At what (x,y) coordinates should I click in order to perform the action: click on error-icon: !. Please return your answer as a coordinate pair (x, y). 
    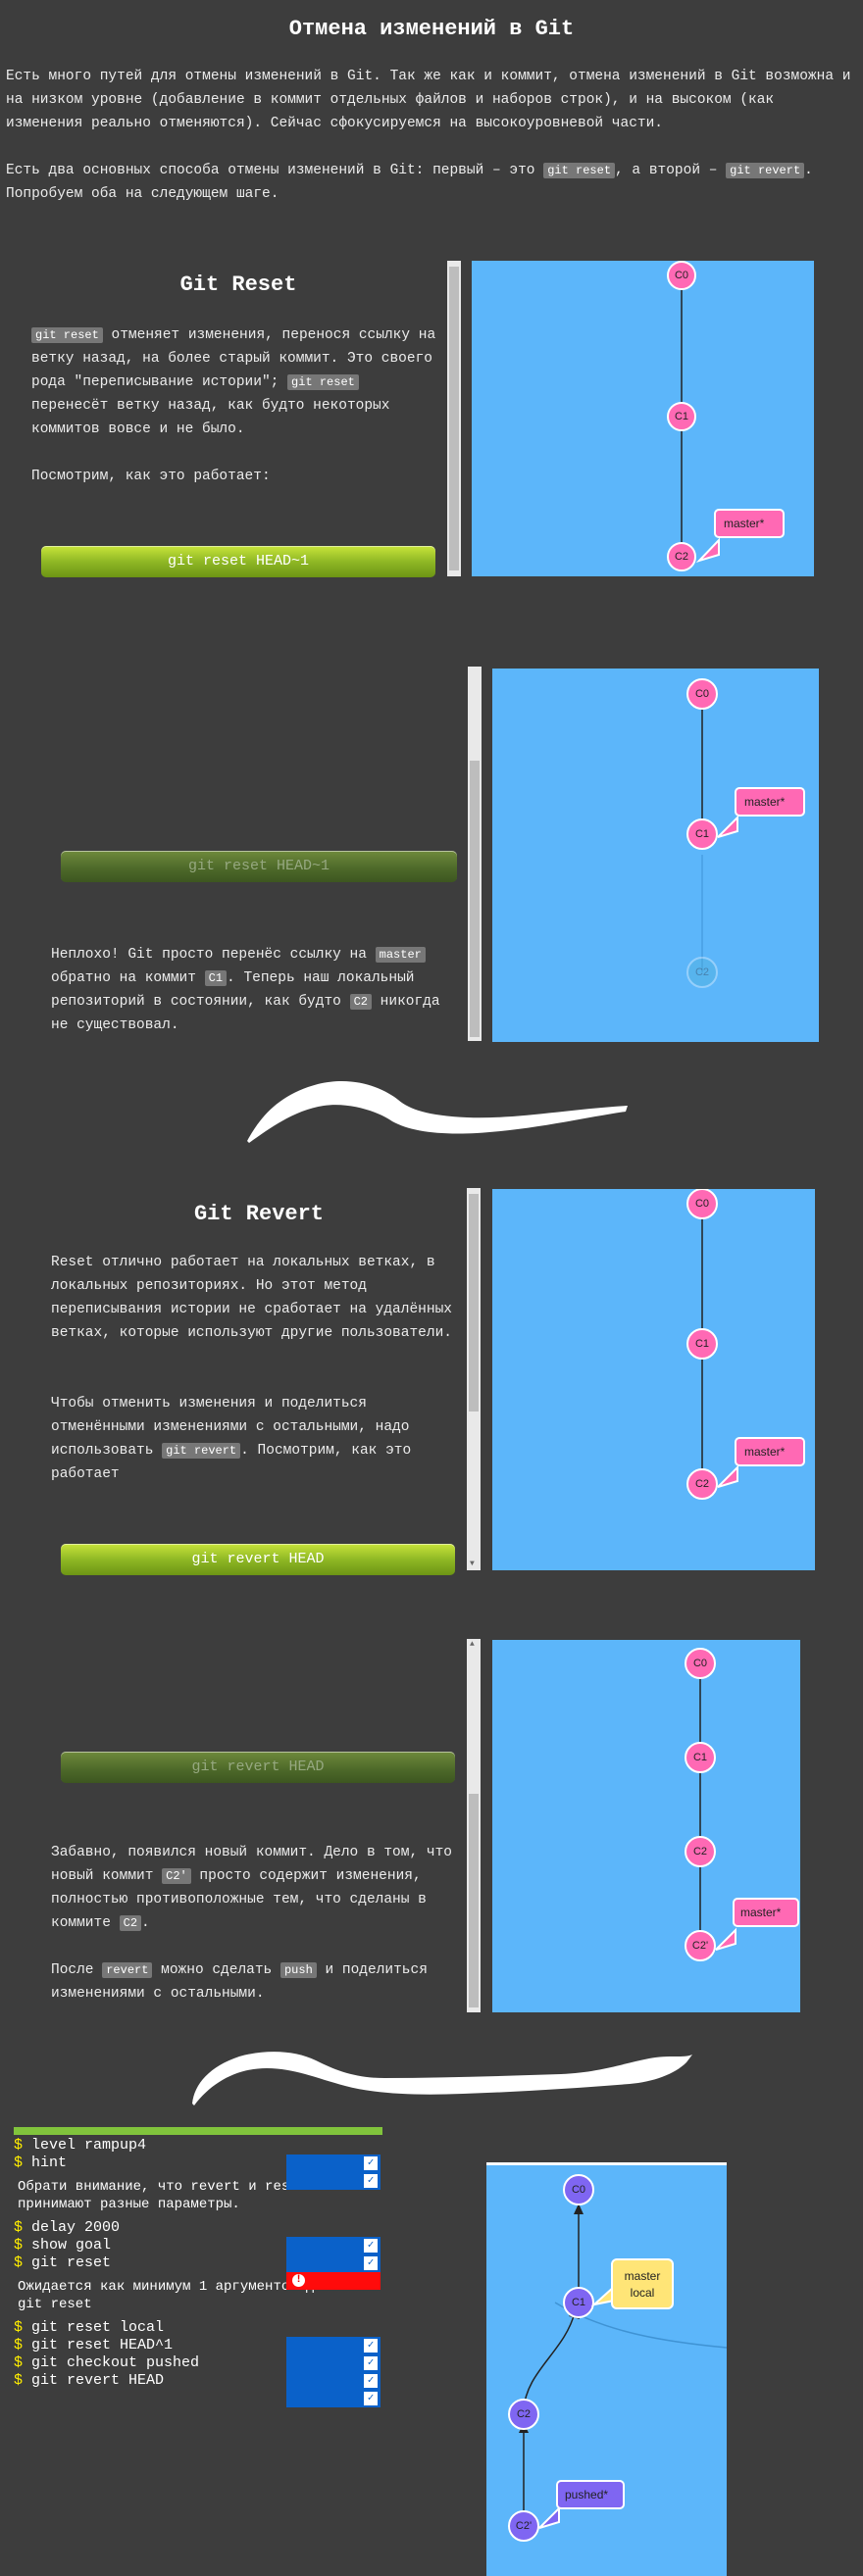
    Looking at the image, I should click on (298, 2280).